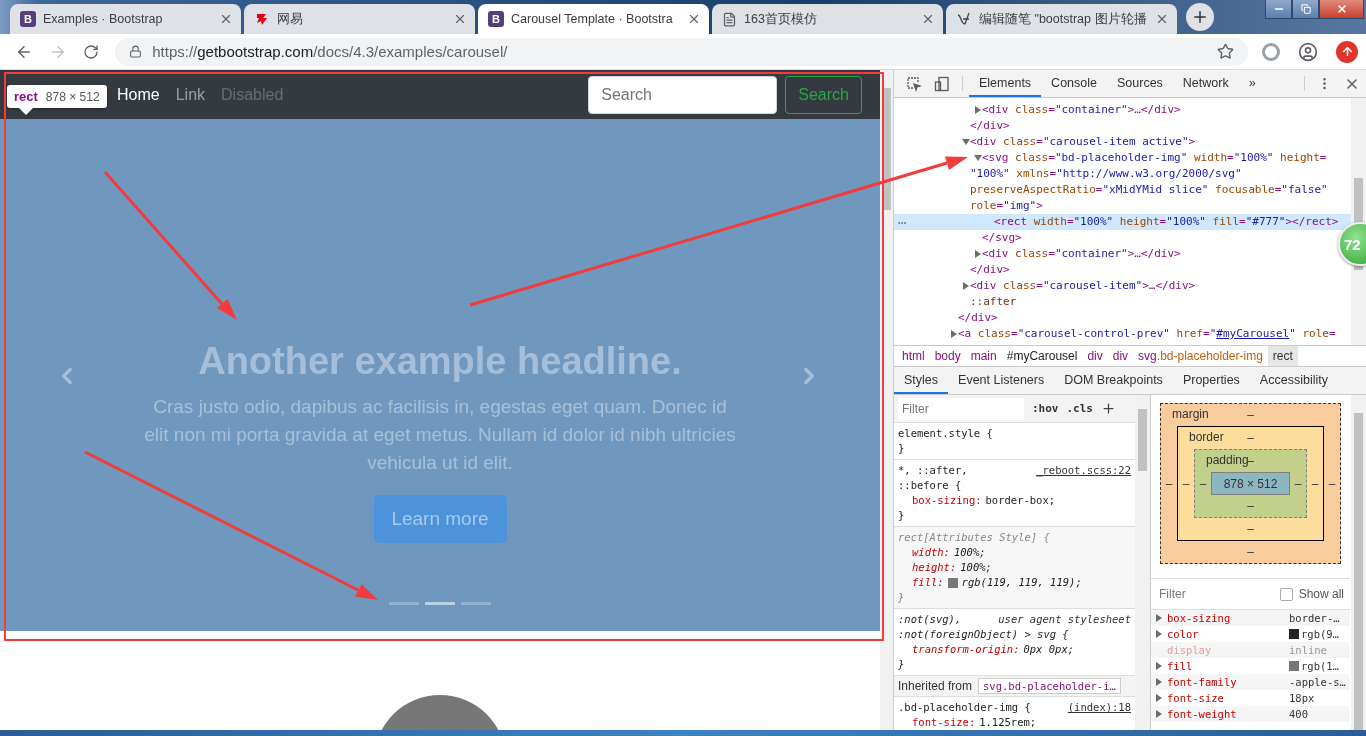 The height and width of the screenshot is (736, 1366). Describe the element at coordinates (359, 19) in the screenshot. I see `browser-tab: 网易` at that location.